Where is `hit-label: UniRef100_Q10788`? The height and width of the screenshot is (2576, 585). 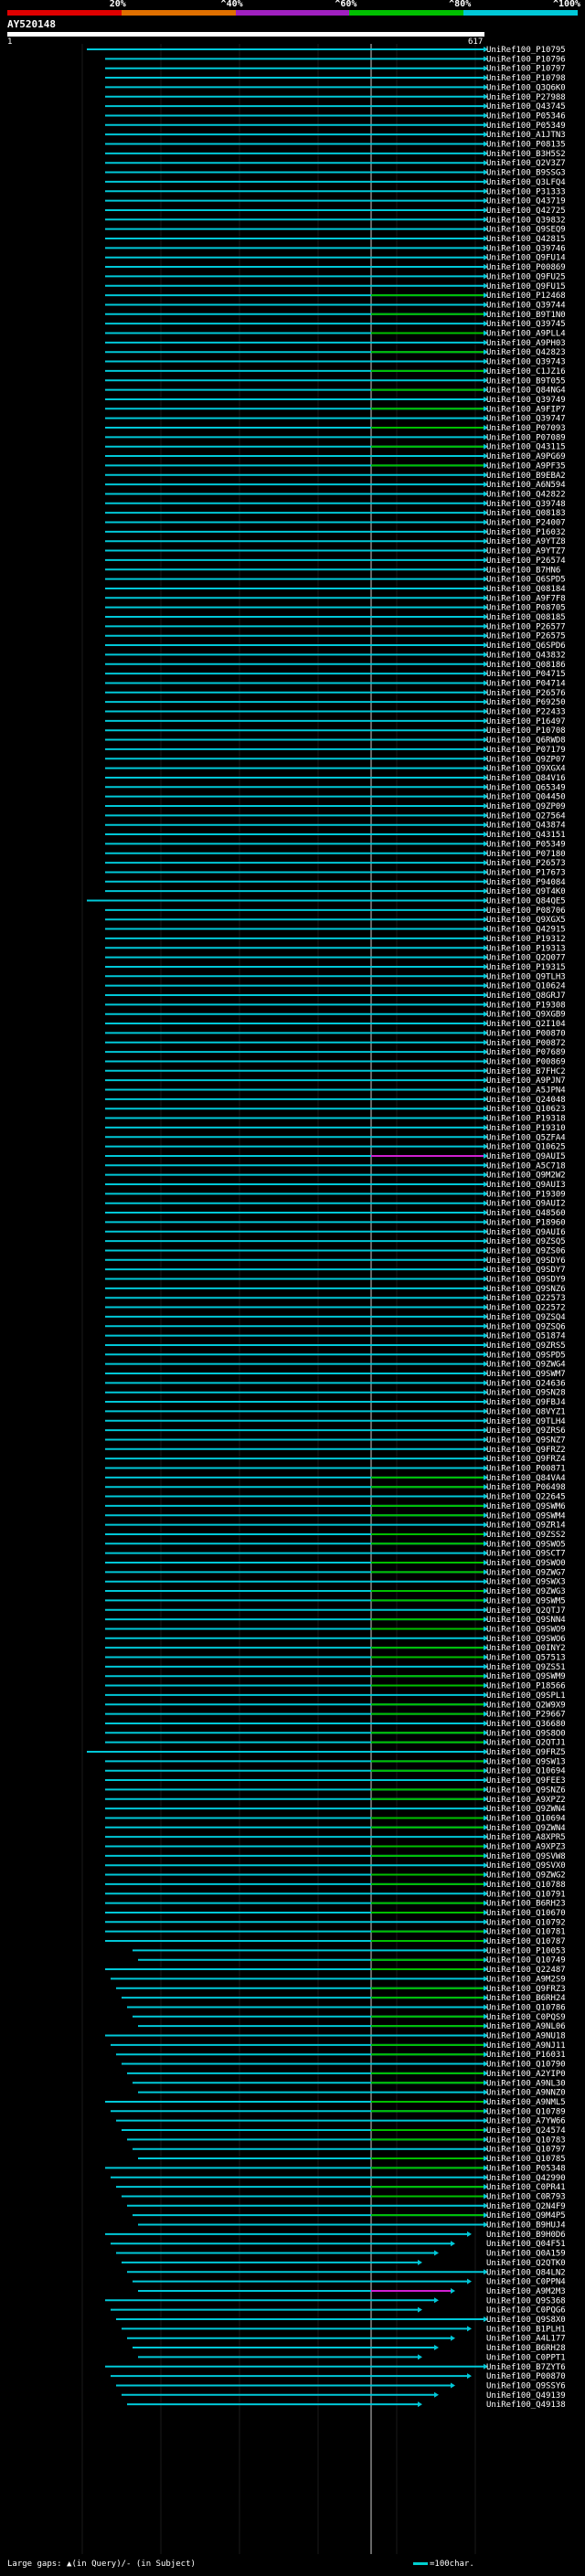 hit-label: UniRef100_Q10788 is located at coordinates (526, 1885).